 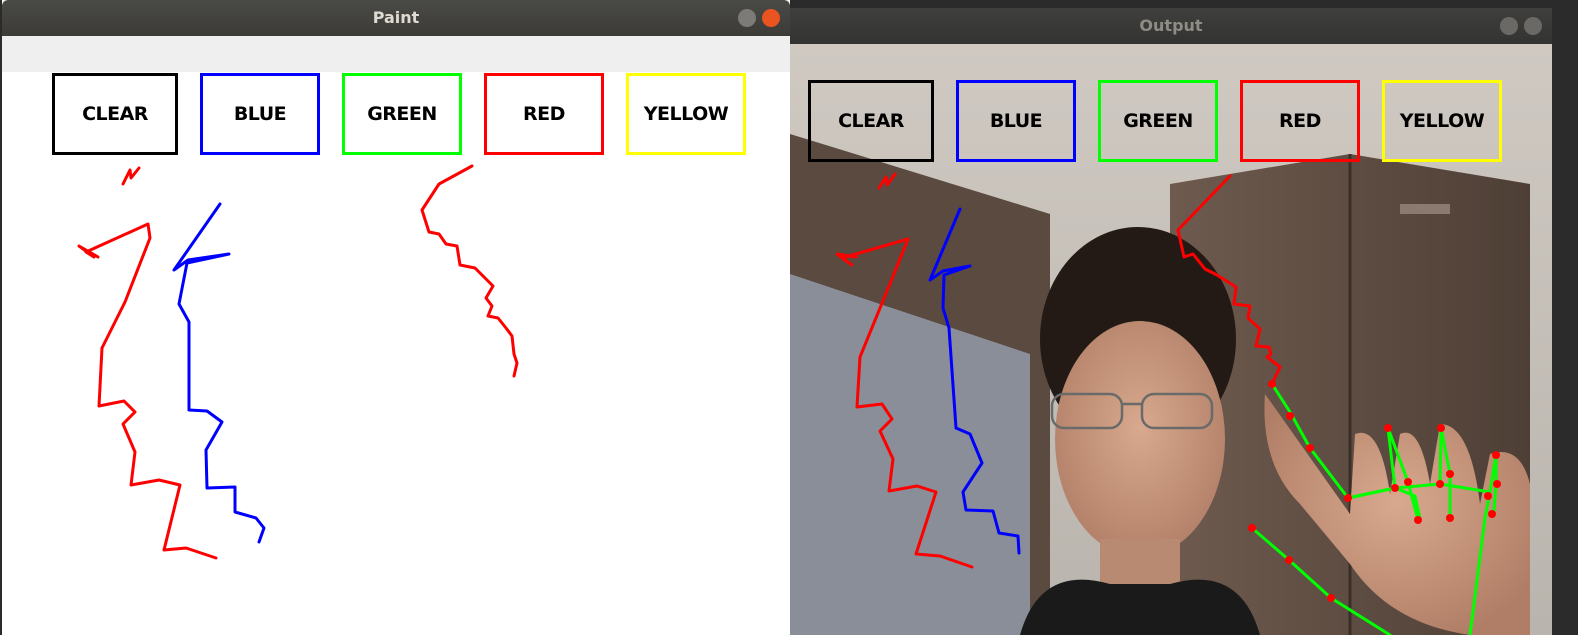 I want to click on paint-titlebar: Paint, so click(x=396, y=18).